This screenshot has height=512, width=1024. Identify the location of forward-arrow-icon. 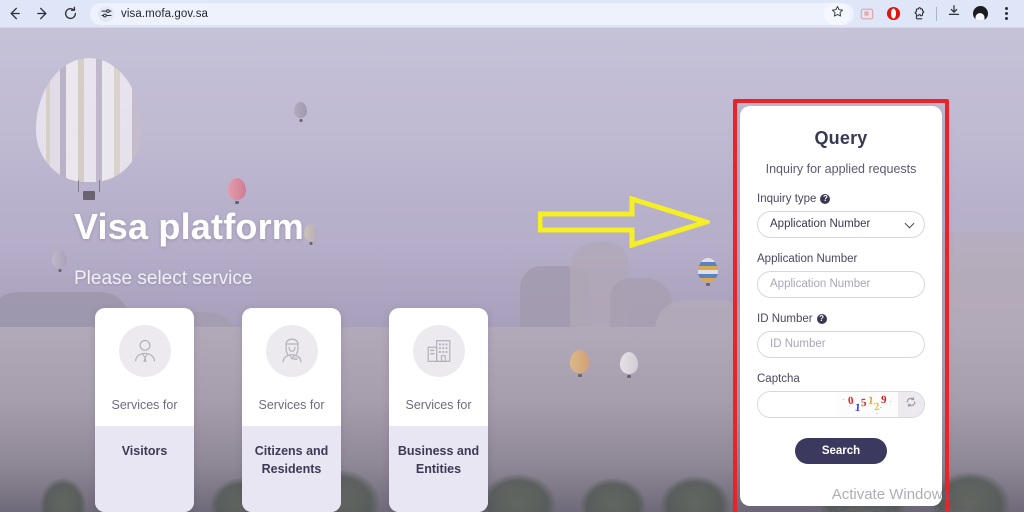
(42, 13).